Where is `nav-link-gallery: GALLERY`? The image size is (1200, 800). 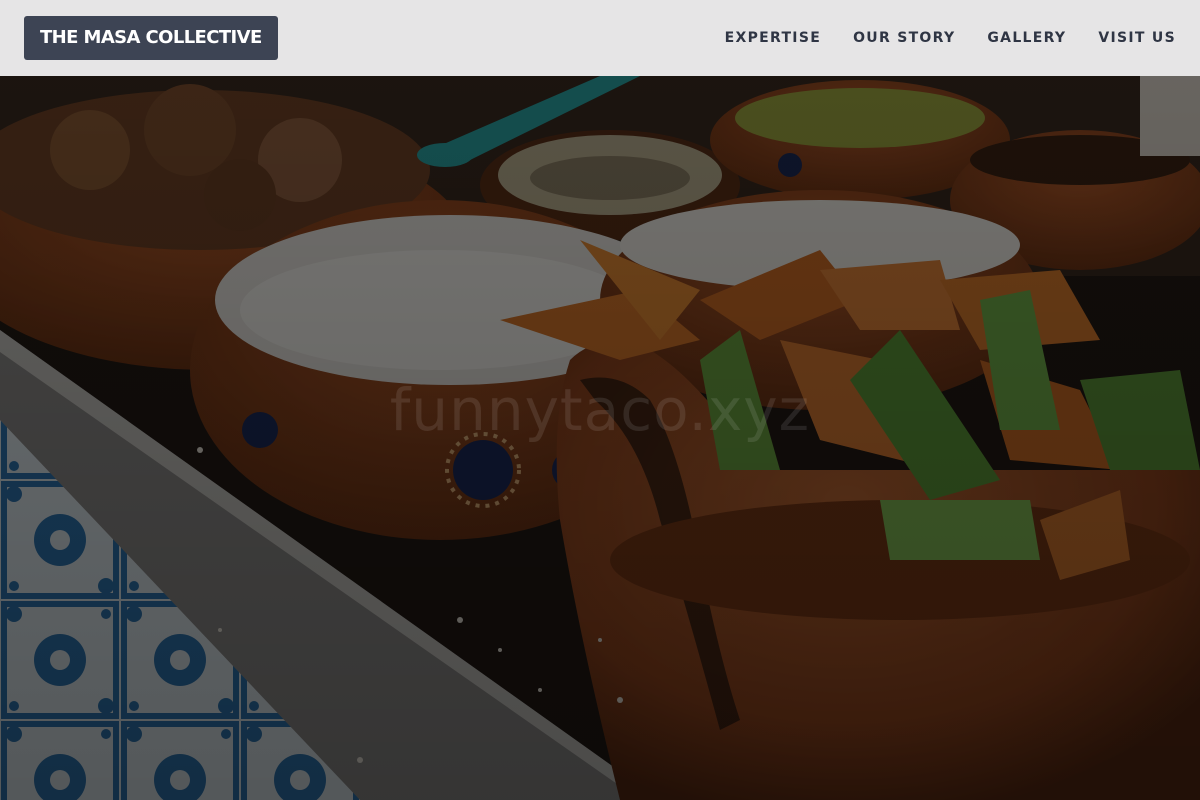
nav-link-gallery: GALLERY is located at coordinates (1026, 38).